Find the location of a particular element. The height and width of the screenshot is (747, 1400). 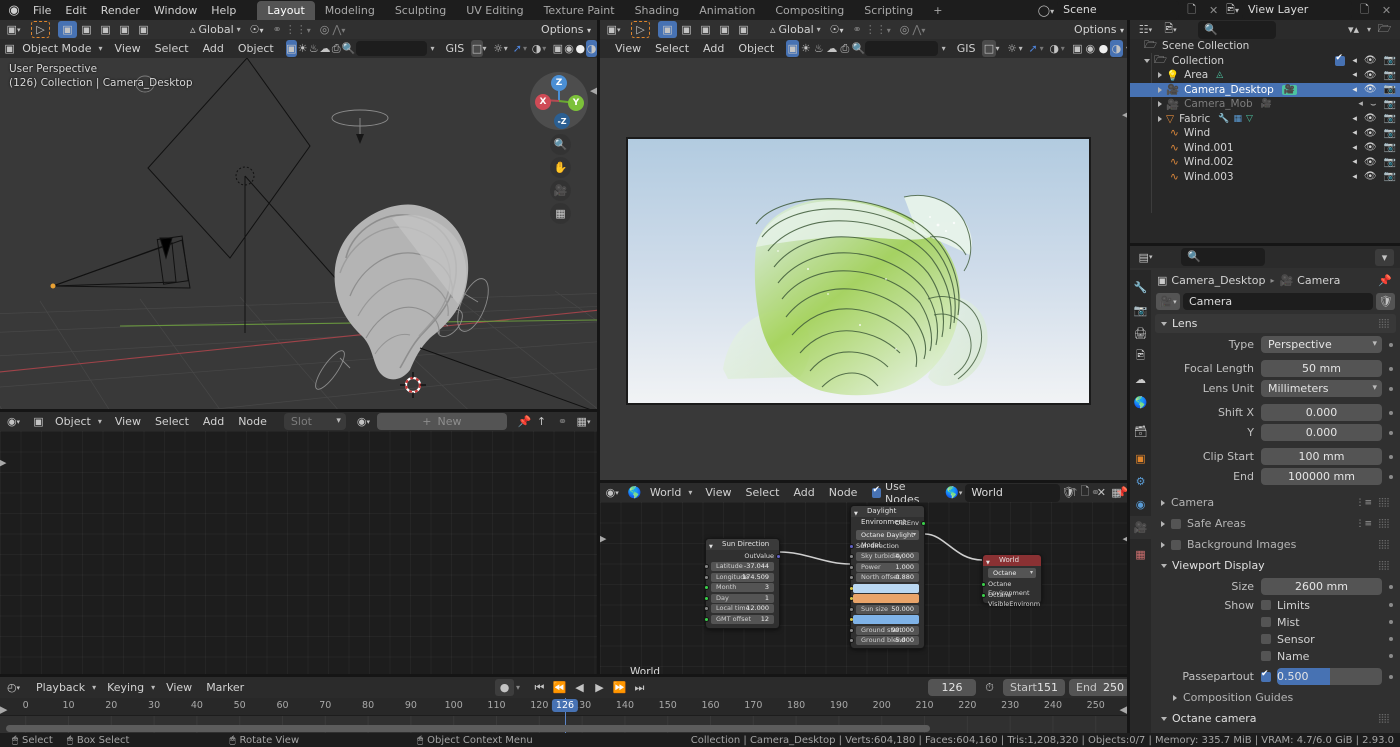

octane-render-icon-2: ▣ is located at coordinates (793, 48).